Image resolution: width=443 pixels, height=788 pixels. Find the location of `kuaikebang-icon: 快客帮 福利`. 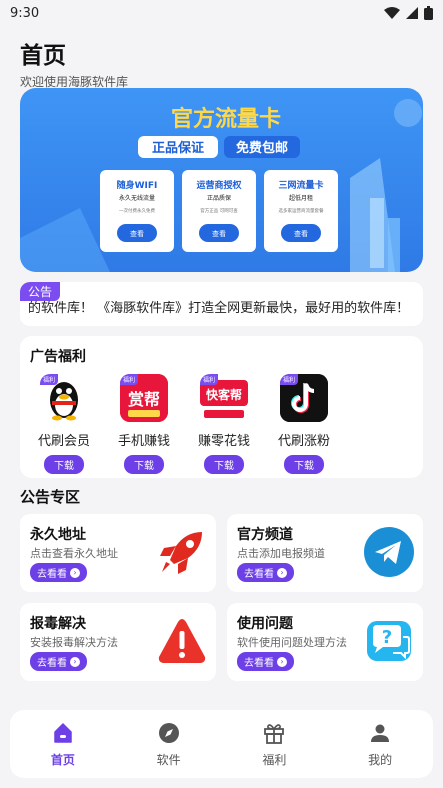

kuaikebang-icon: 快客帮 福利 is located at coordinates (224, 398).